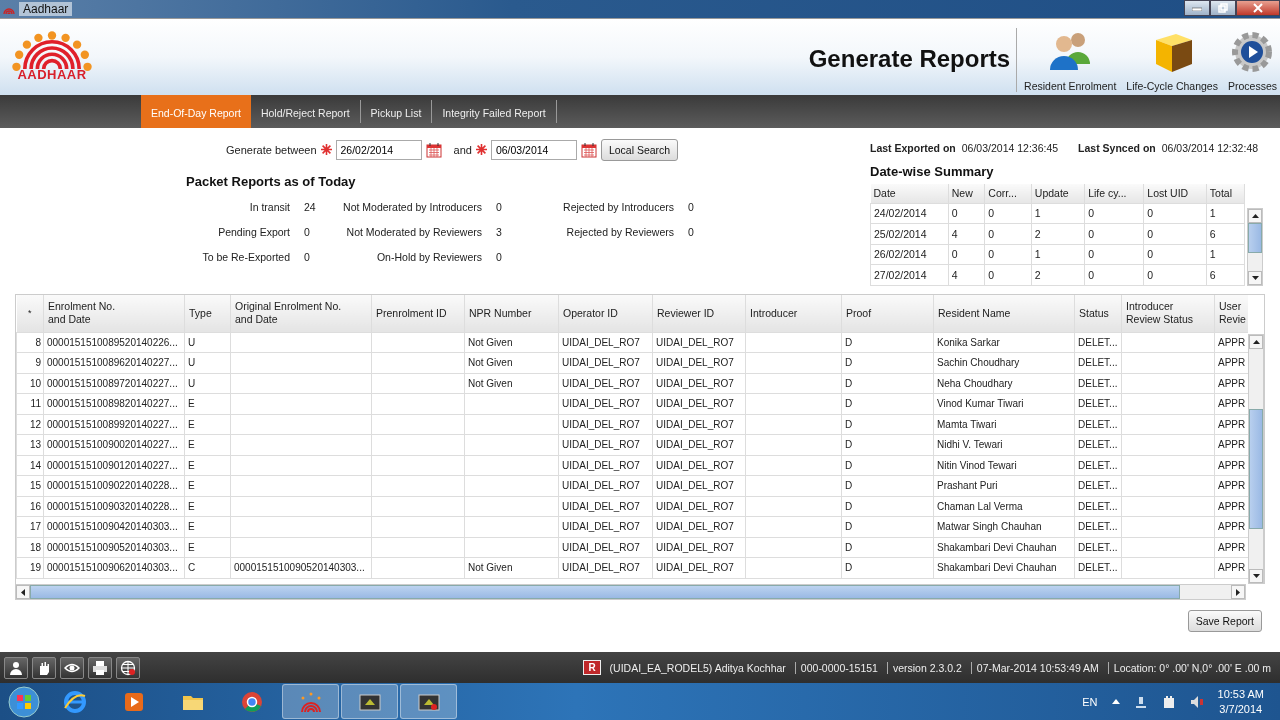 The width and height of the screenshot is (1280, 720). I want to click on stat-label: Pending Export, so click(253, 232).